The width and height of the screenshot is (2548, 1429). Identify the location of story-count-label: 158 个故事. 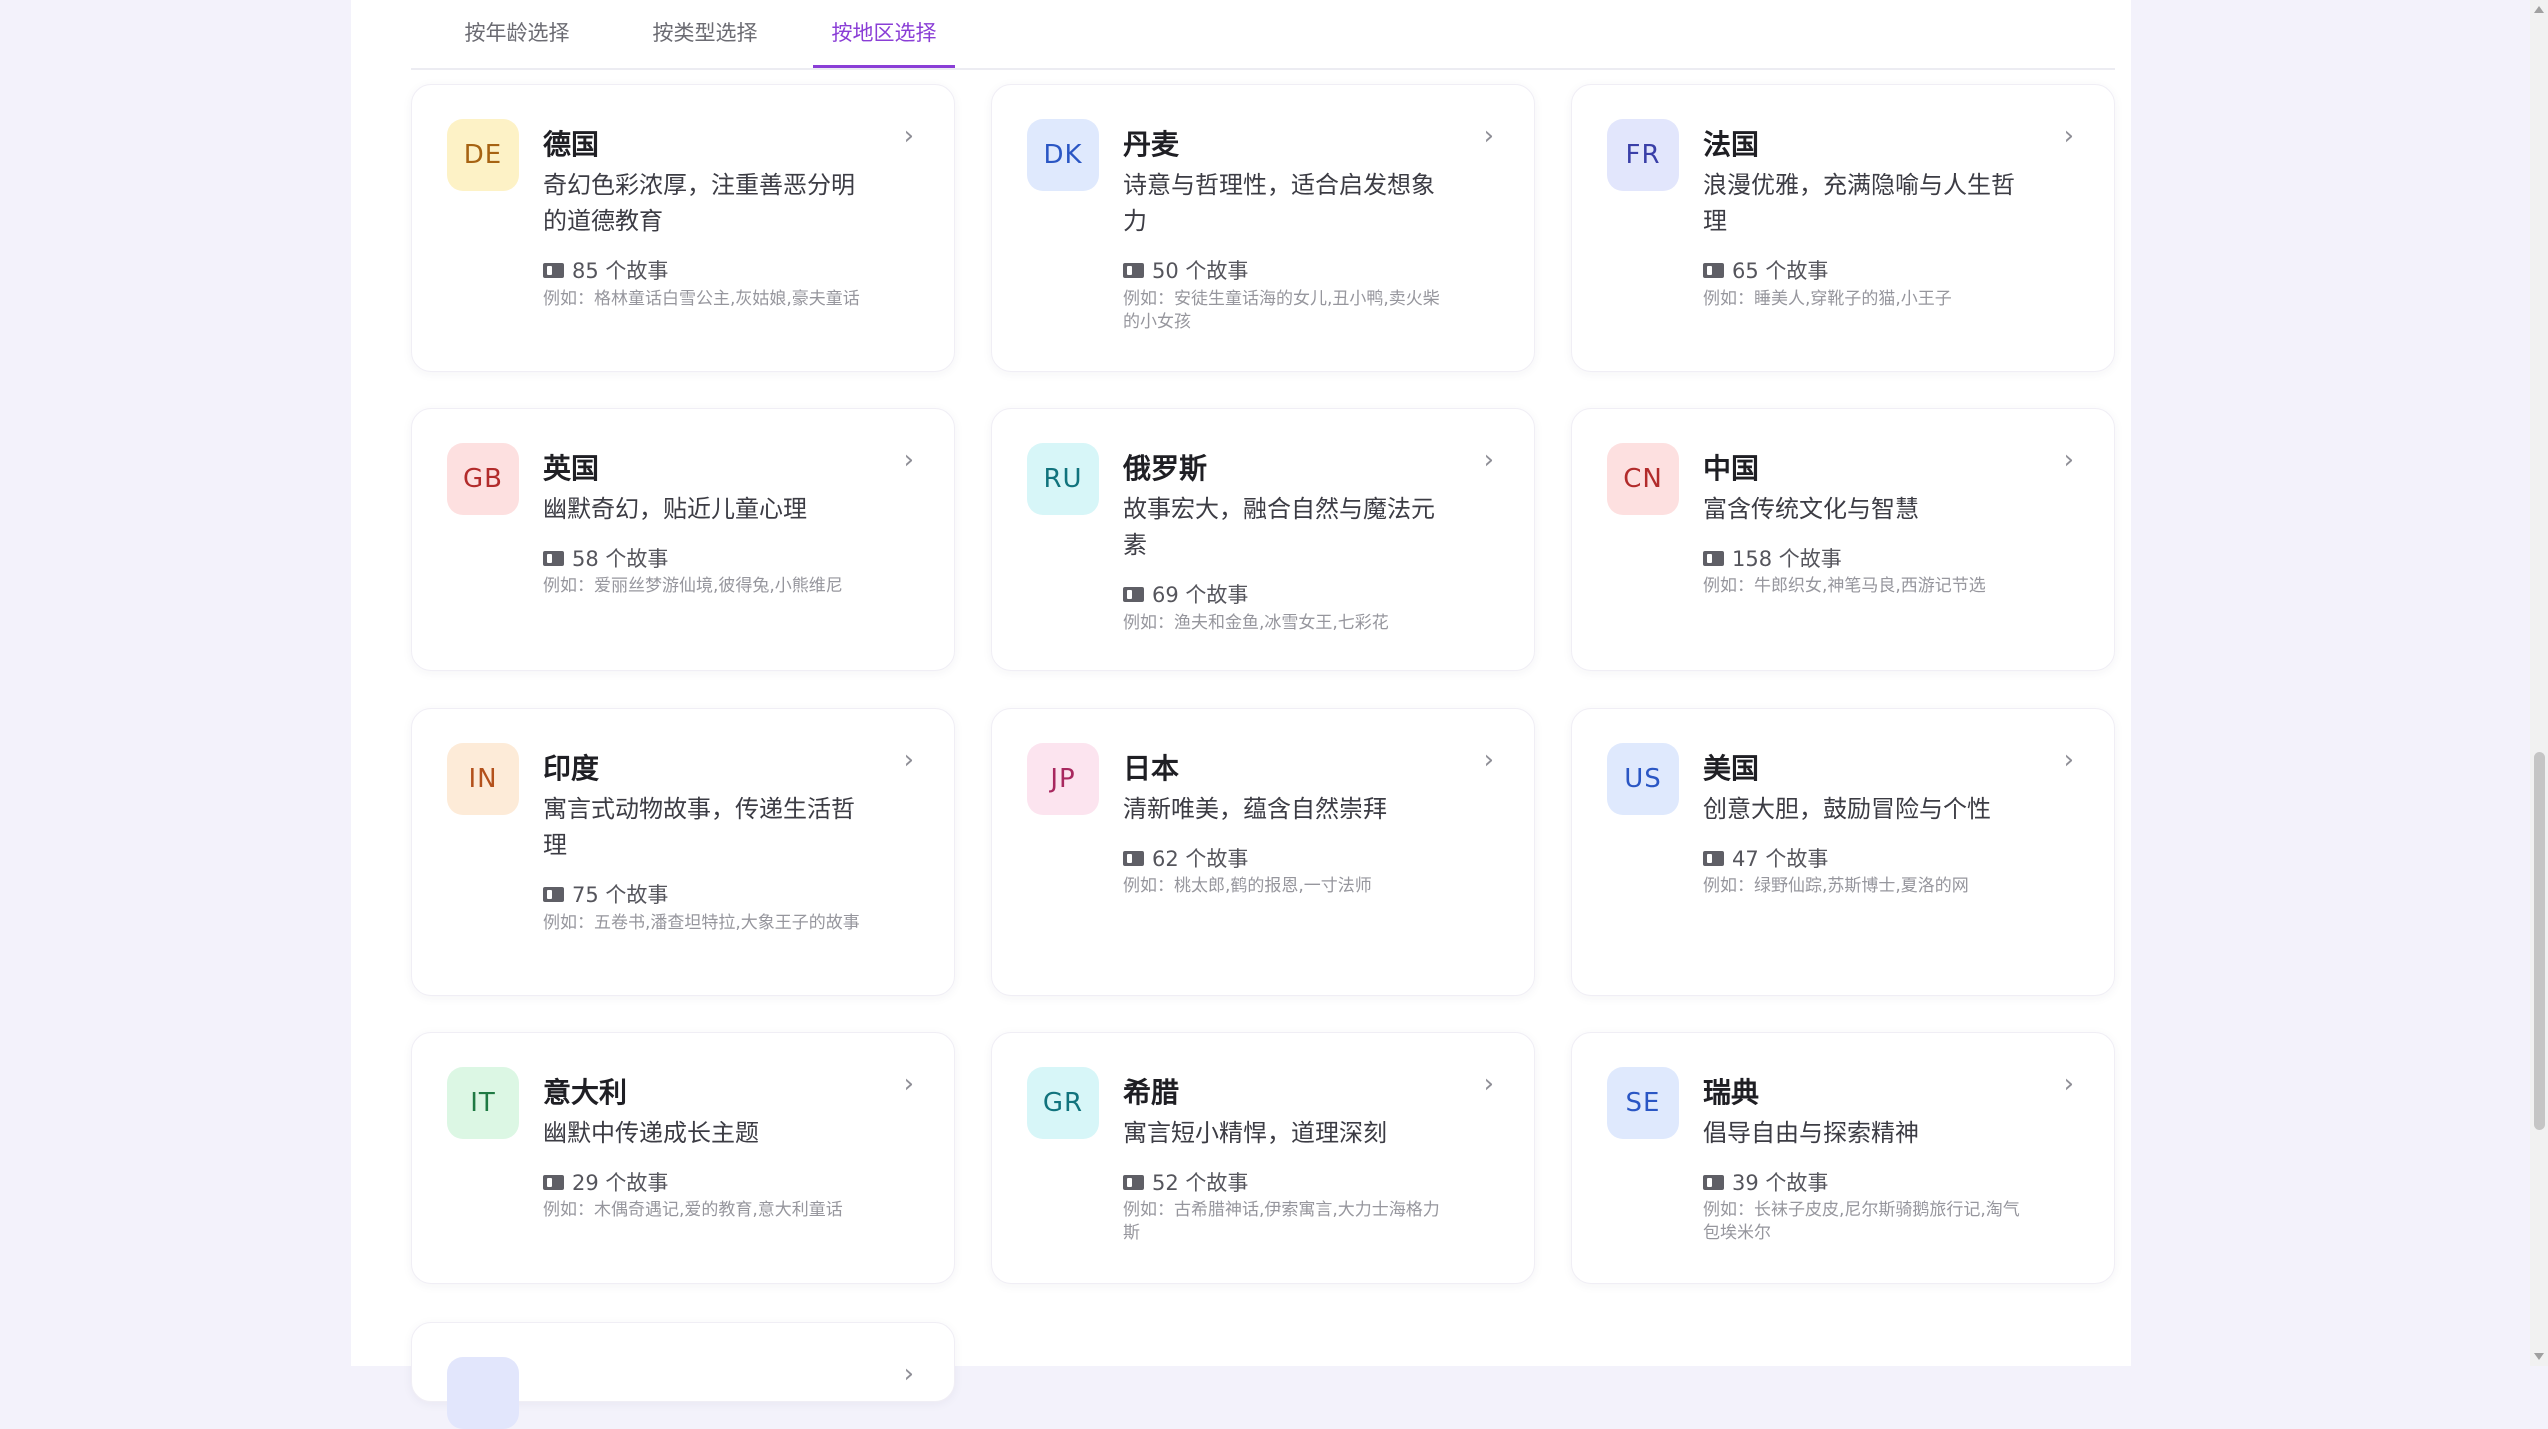
(1787, 559).